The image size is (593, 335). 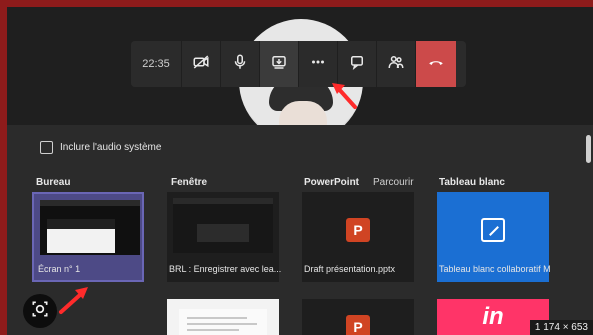 I want to click on camera-toggle-button, so click(x=200, y=64).